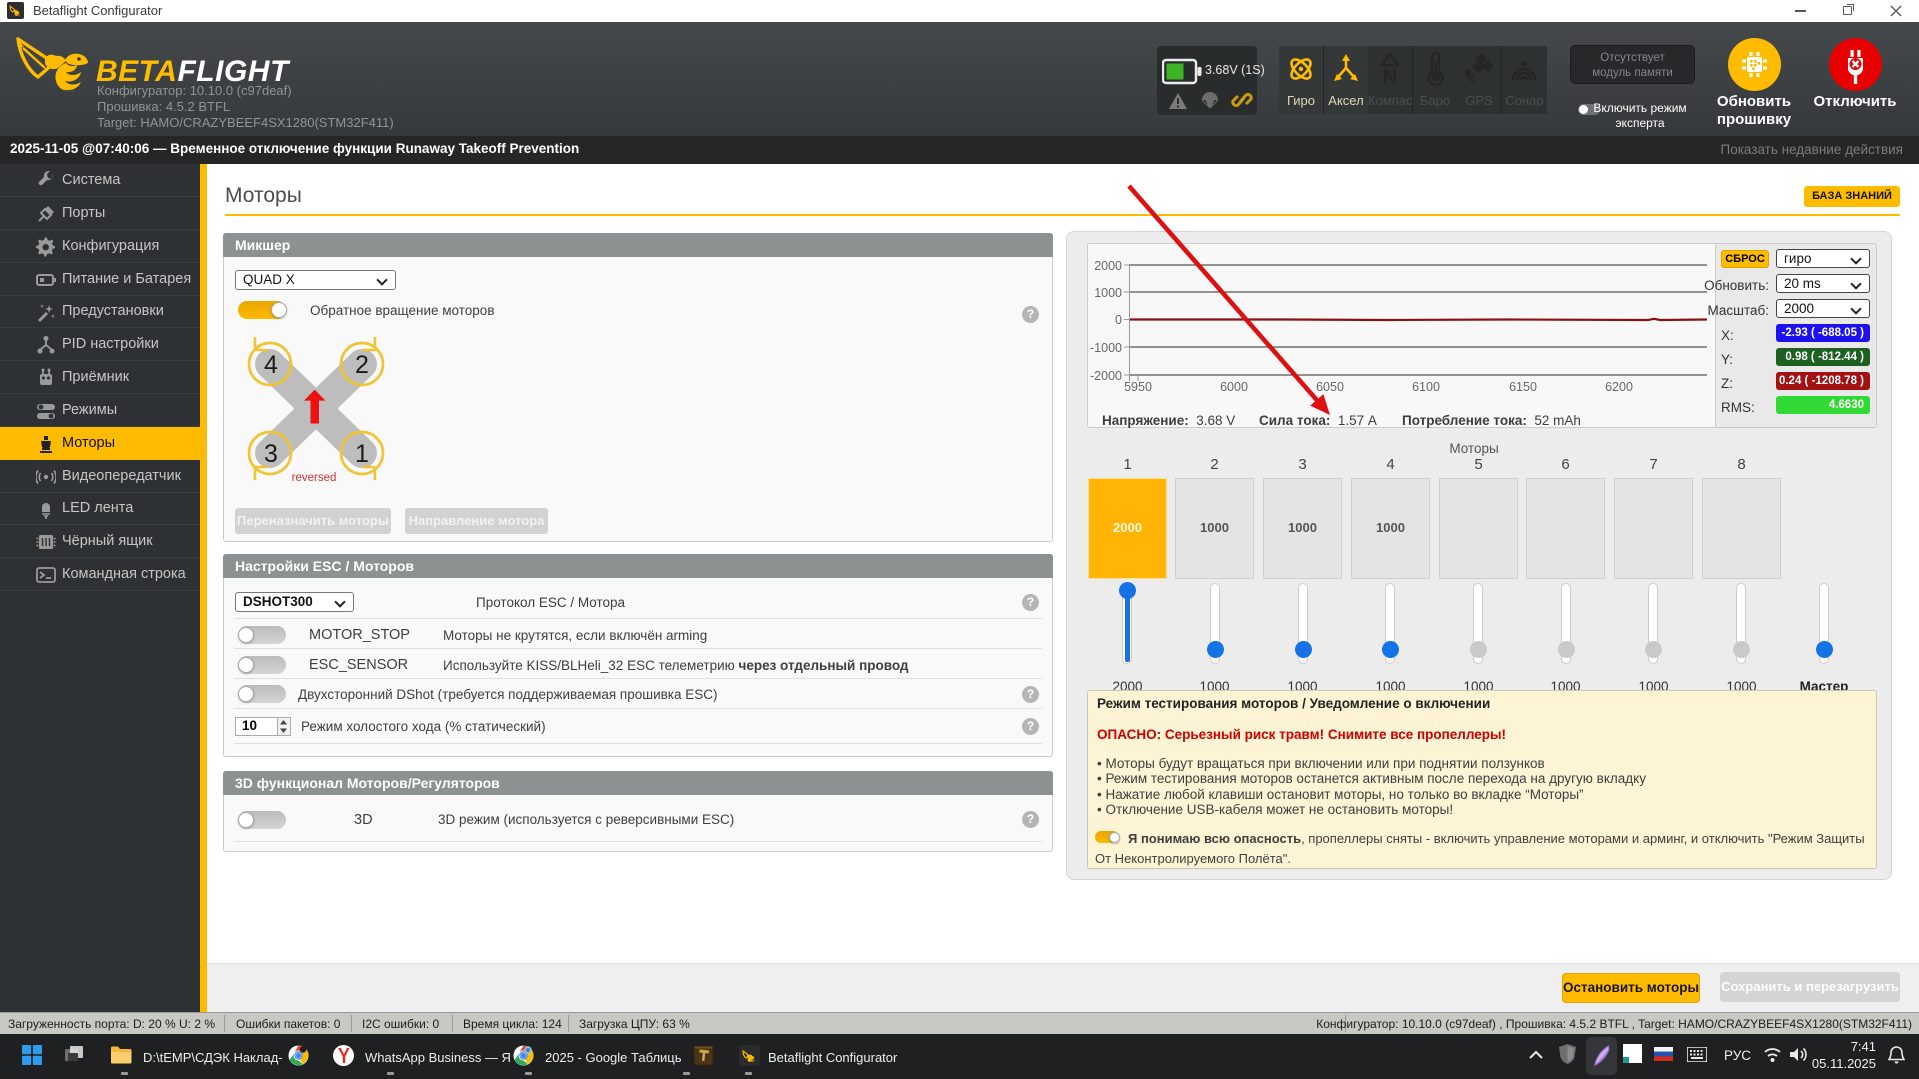 The image size is (1919, 1079). I want to click on svg-text: -1000, so click(1106, 348).